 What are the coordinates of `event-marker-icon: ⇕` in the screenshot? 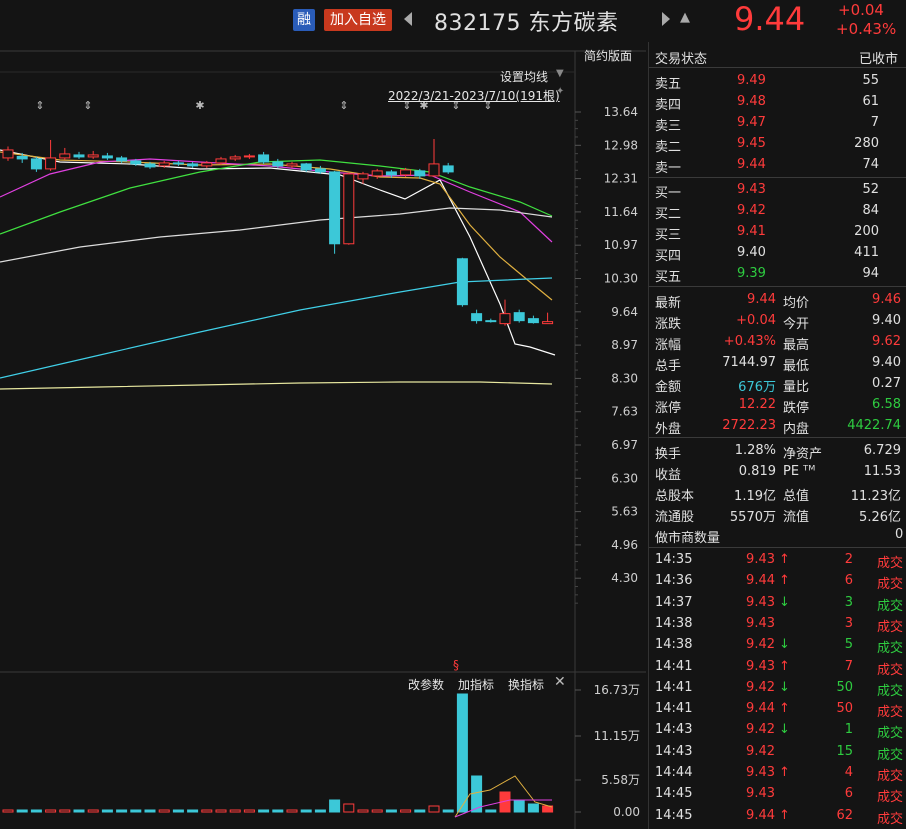 It's located at (343, 105).